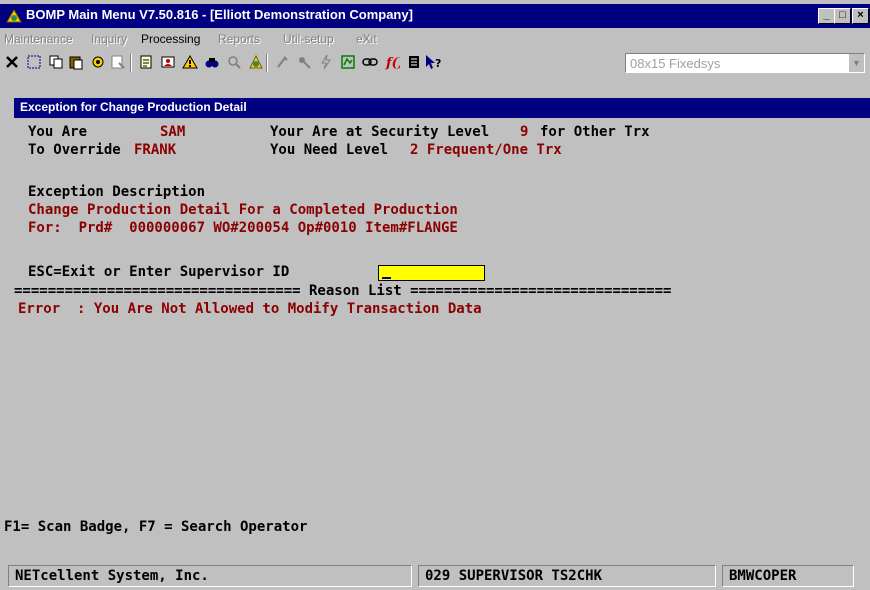 The height and width of the screenshot is (590, 870). Describe the element at coordinates (56, 62) in the screenshot. I see `copy-icon` at that location.